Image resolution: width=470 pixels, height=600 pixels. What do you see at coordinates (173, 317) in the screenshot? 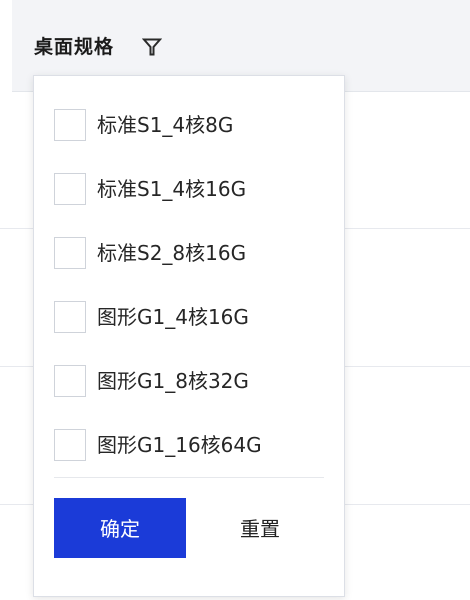
I see `option-label: 图形G1_4核16G` at bounding box center [173, 317].